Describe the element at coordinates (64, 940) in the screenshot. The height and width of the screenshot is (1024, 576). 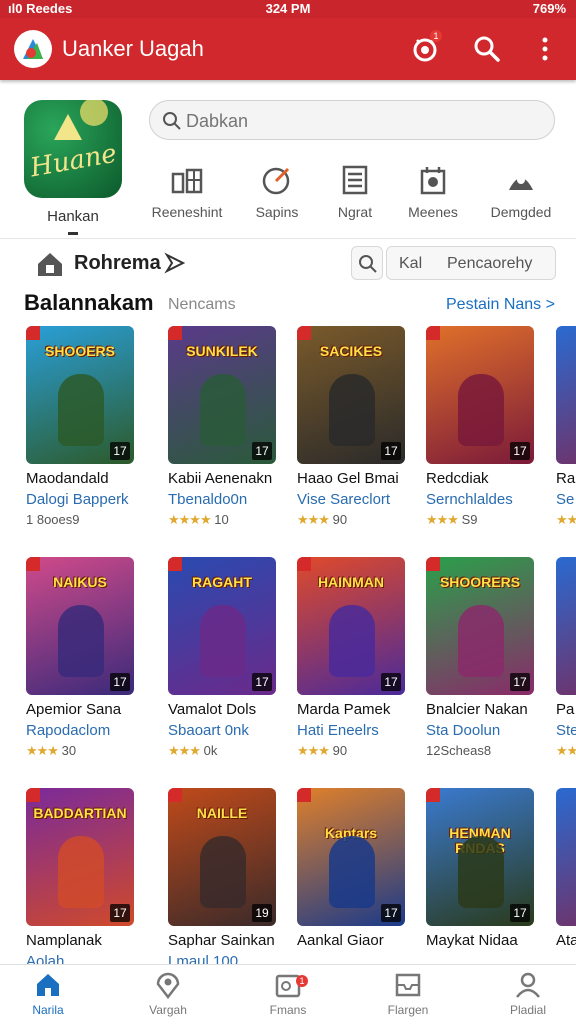
I see `game-title: Namplanak` at that location.